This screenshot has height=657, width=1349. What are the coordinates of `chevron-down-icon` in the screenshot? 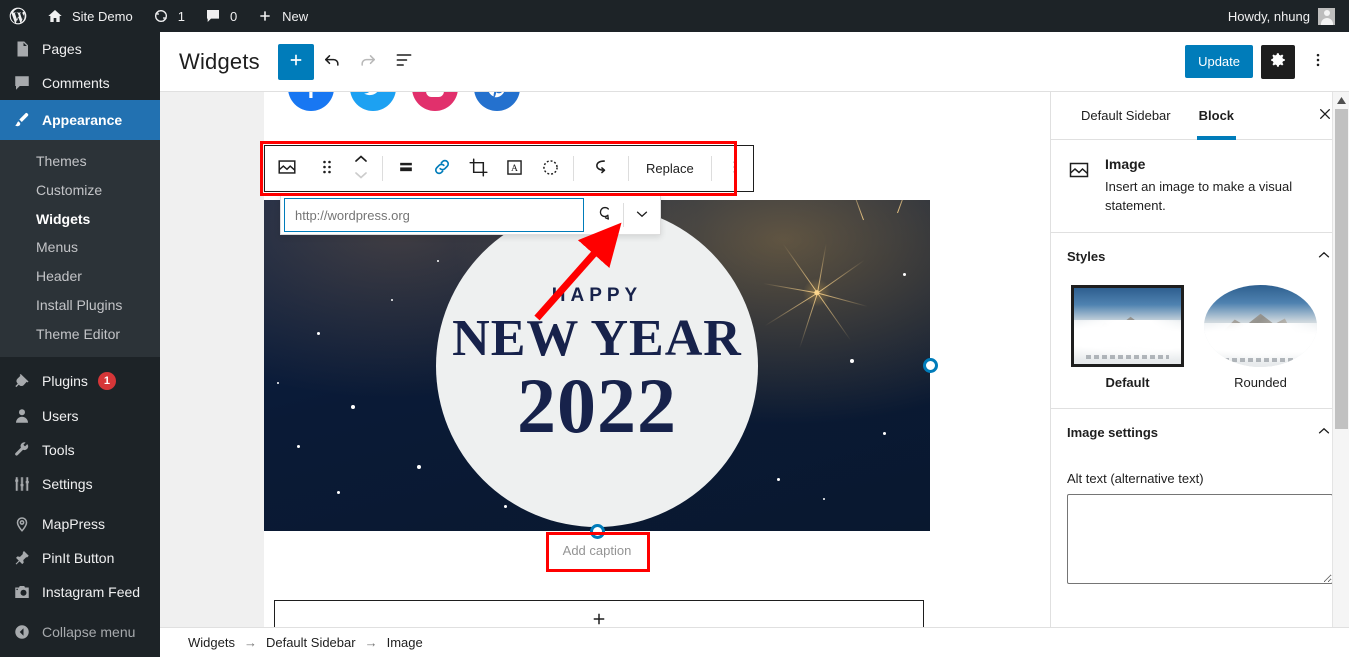 It's located at (642, 215).